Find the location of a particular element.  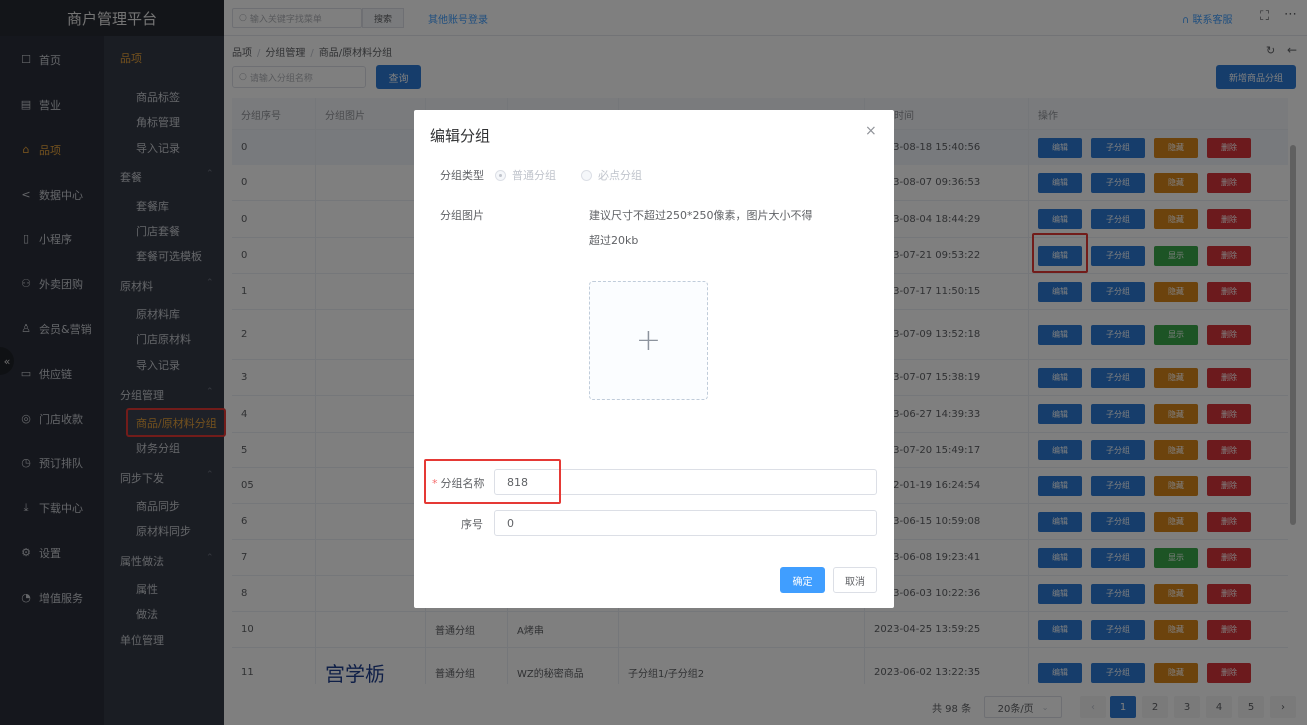

highlight-box-name is located at coordinates (492, 481).